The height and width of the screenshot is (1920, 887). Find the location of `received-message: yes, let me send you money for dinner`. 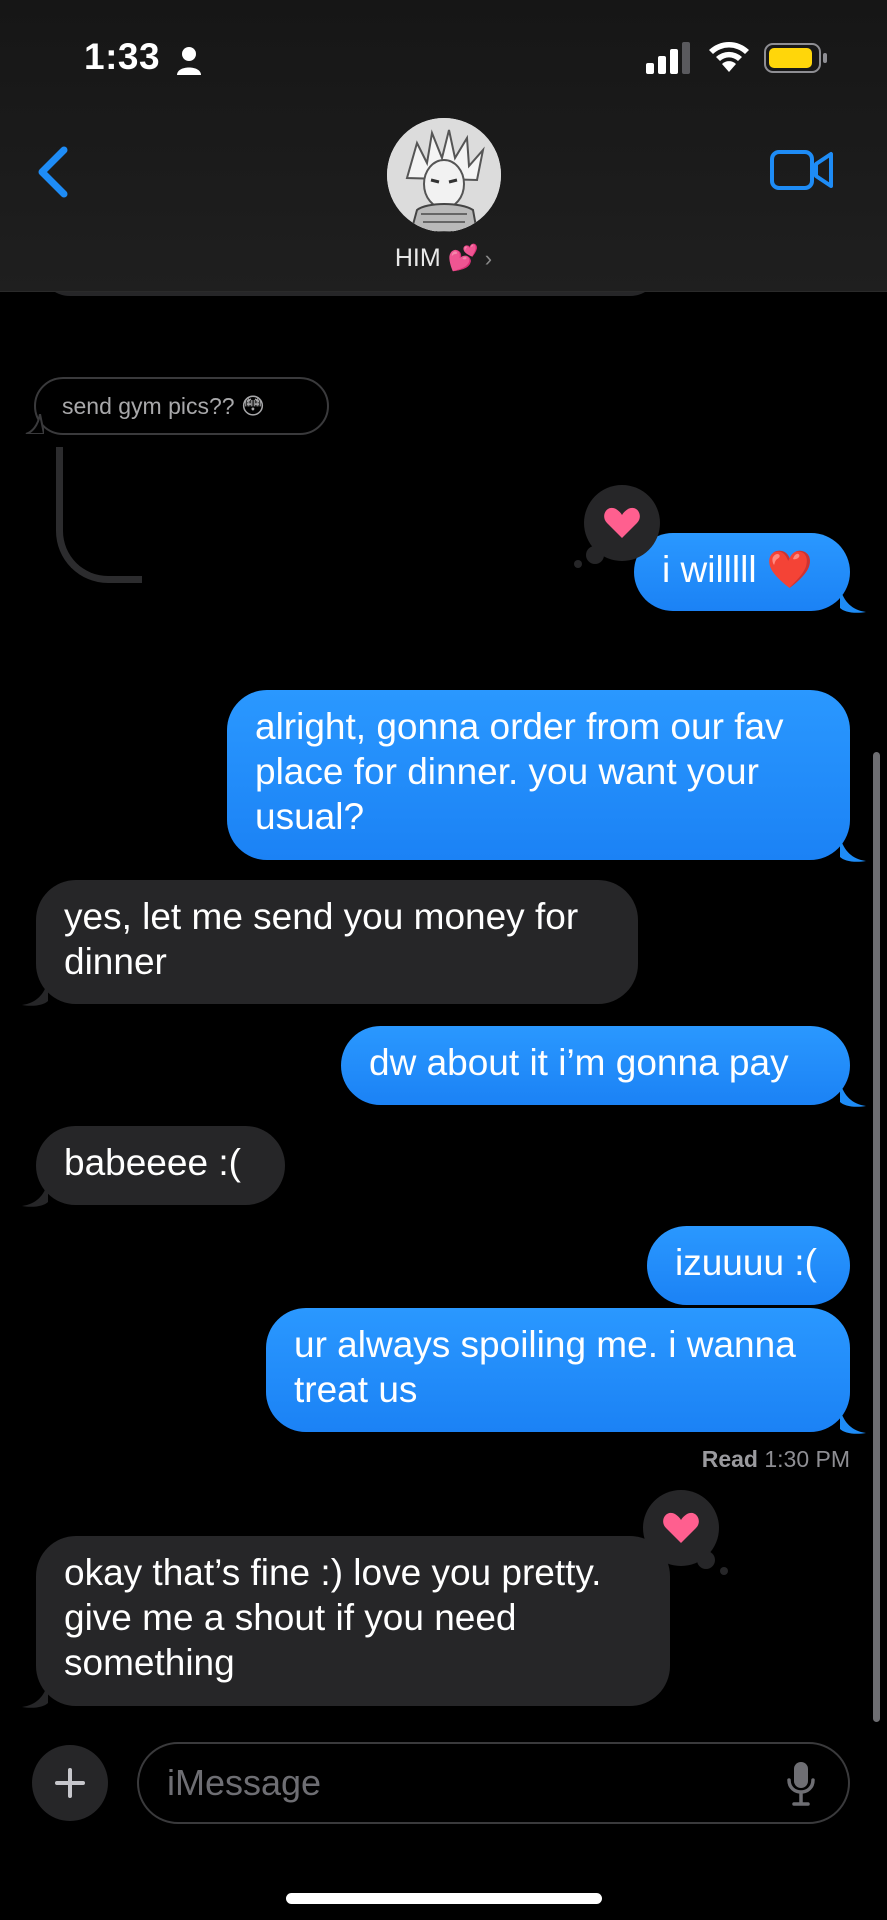

received-message: yes, let me send you money for dinner is located at coordinates (337, 942).